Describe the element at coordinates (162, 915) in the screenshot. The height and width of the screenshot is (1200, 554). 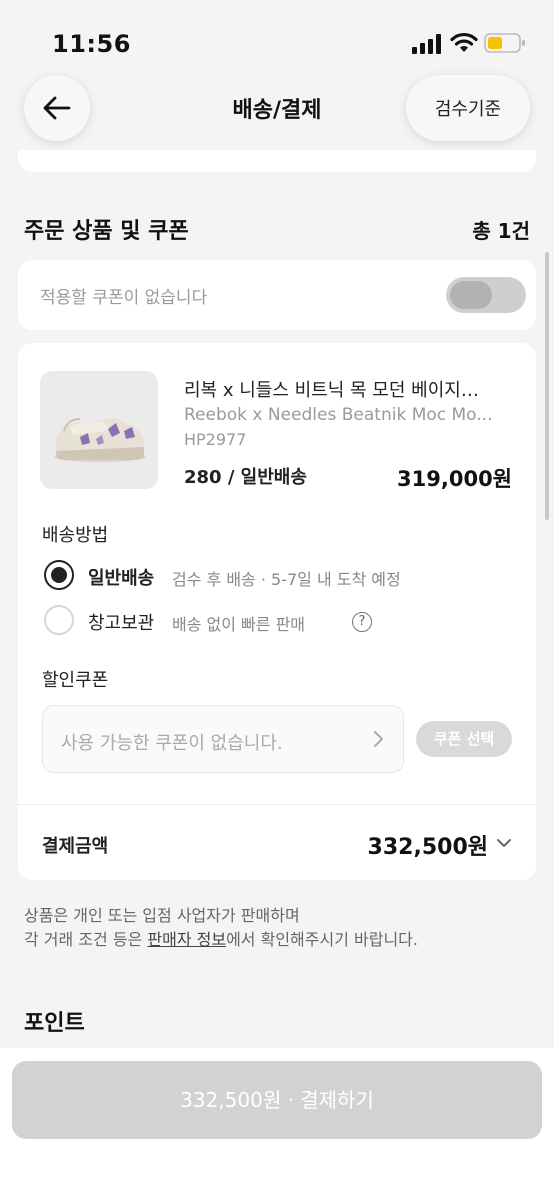
I see `notice-line: 상품은 개인 또는 입점 사업자가 판매하며` at that location.